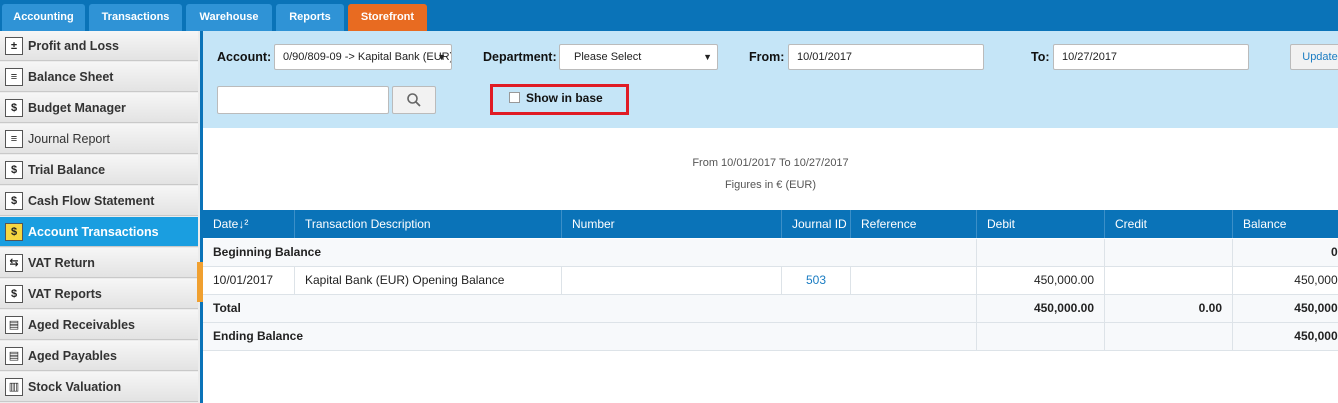  Describe the element at coordinates (1169, 308) in the screenshot. I see `total-credit: 0.00` at that location.